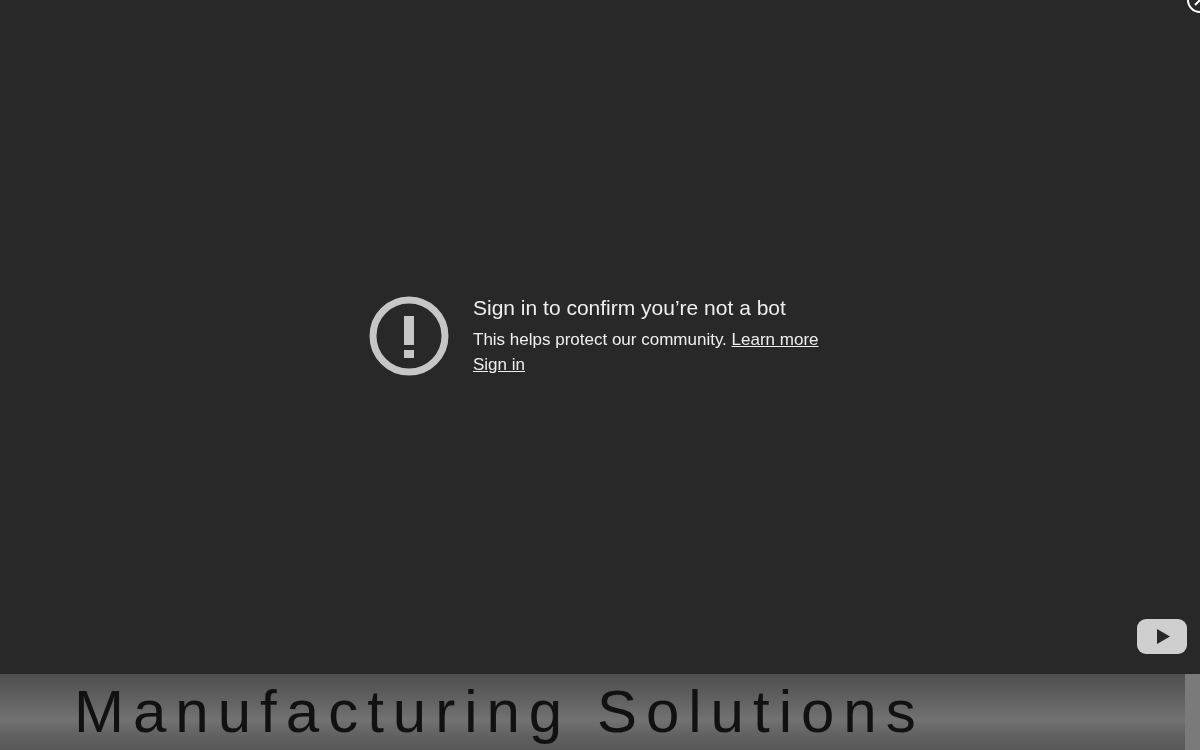  Describe the element at coordinates (630, 308) in the screenshot. I see `dialog-title: Sign in to confirm you’re not a bot` at that location.